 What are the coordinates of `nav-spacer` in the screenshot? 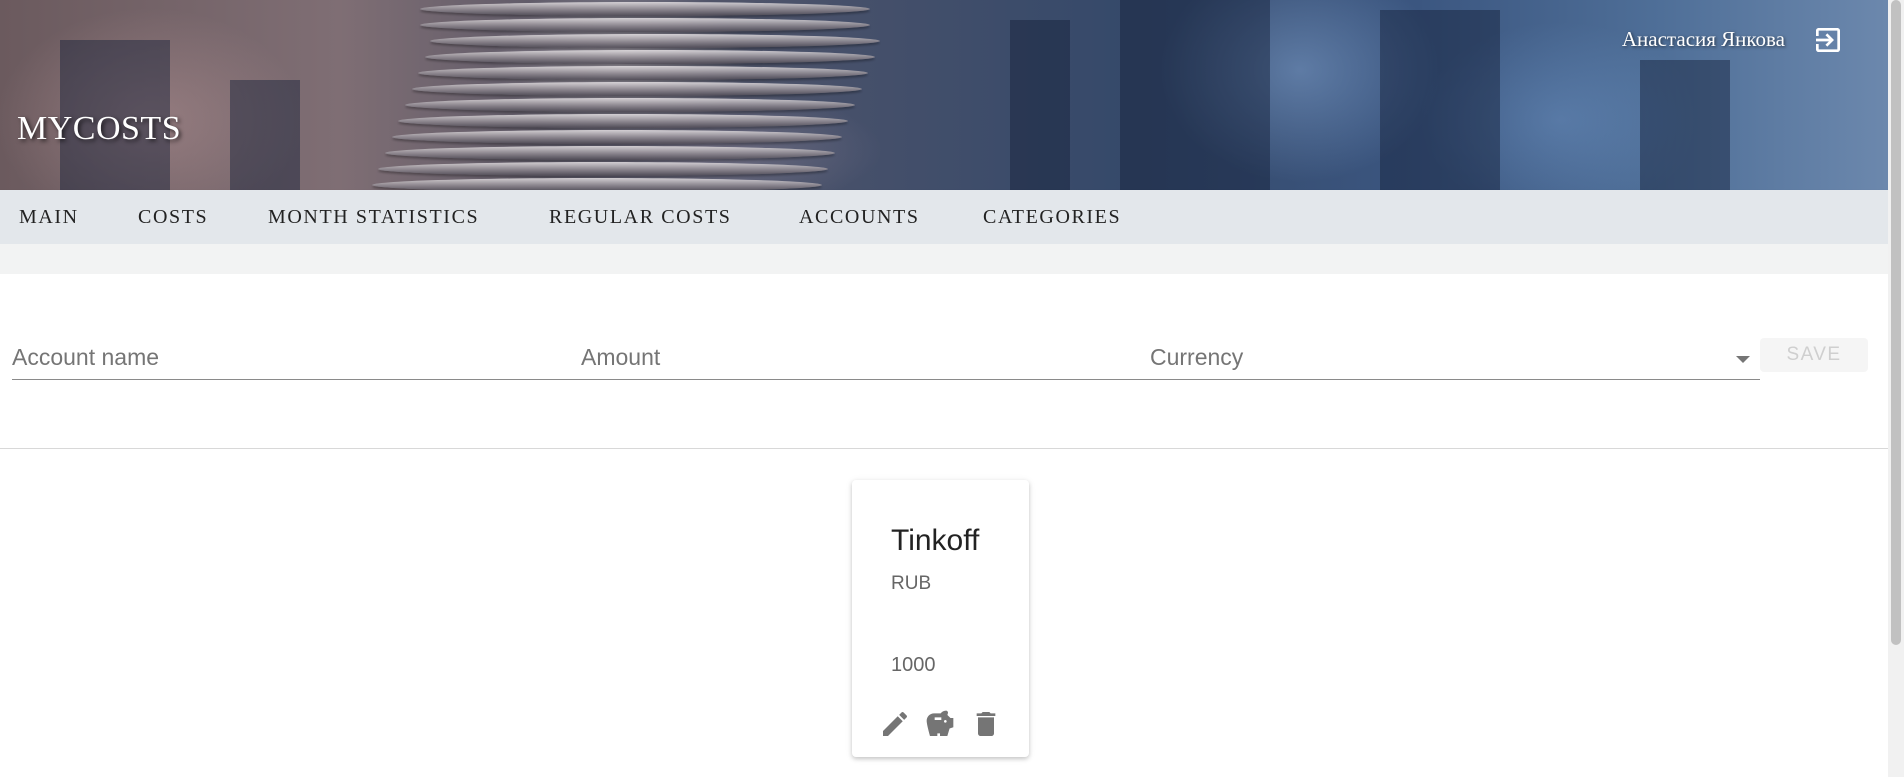 It's located at (944, 259).